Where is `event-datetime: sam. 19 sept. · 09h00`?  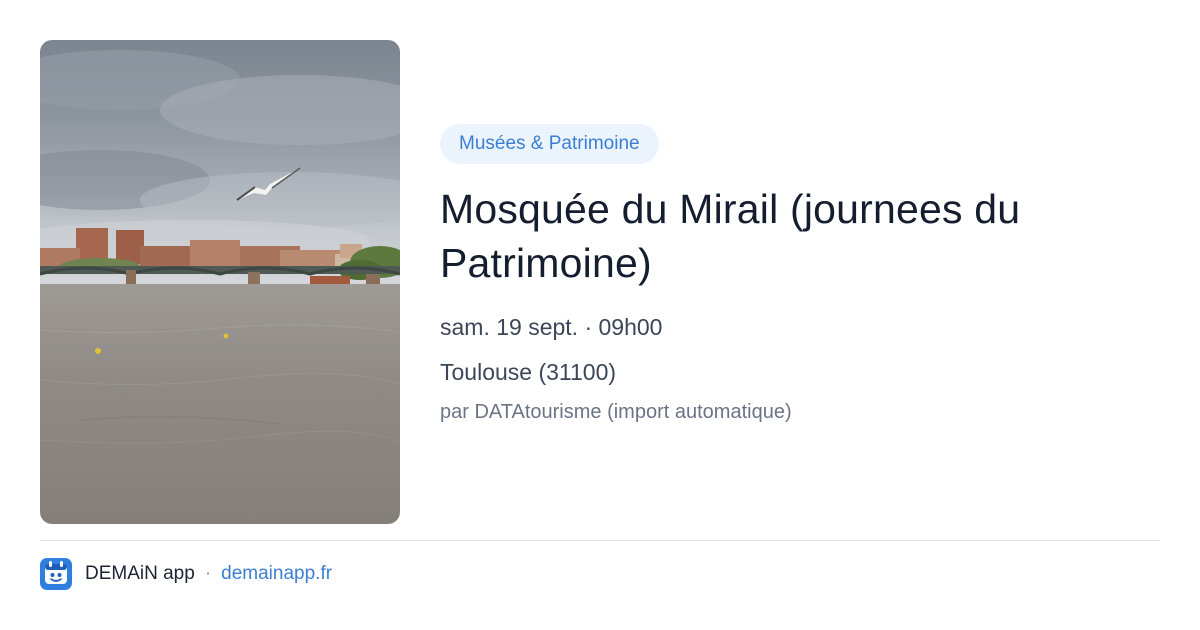 event-datetime: sam. 19 sept. · 09h00 is located at coordinates (551, 327).